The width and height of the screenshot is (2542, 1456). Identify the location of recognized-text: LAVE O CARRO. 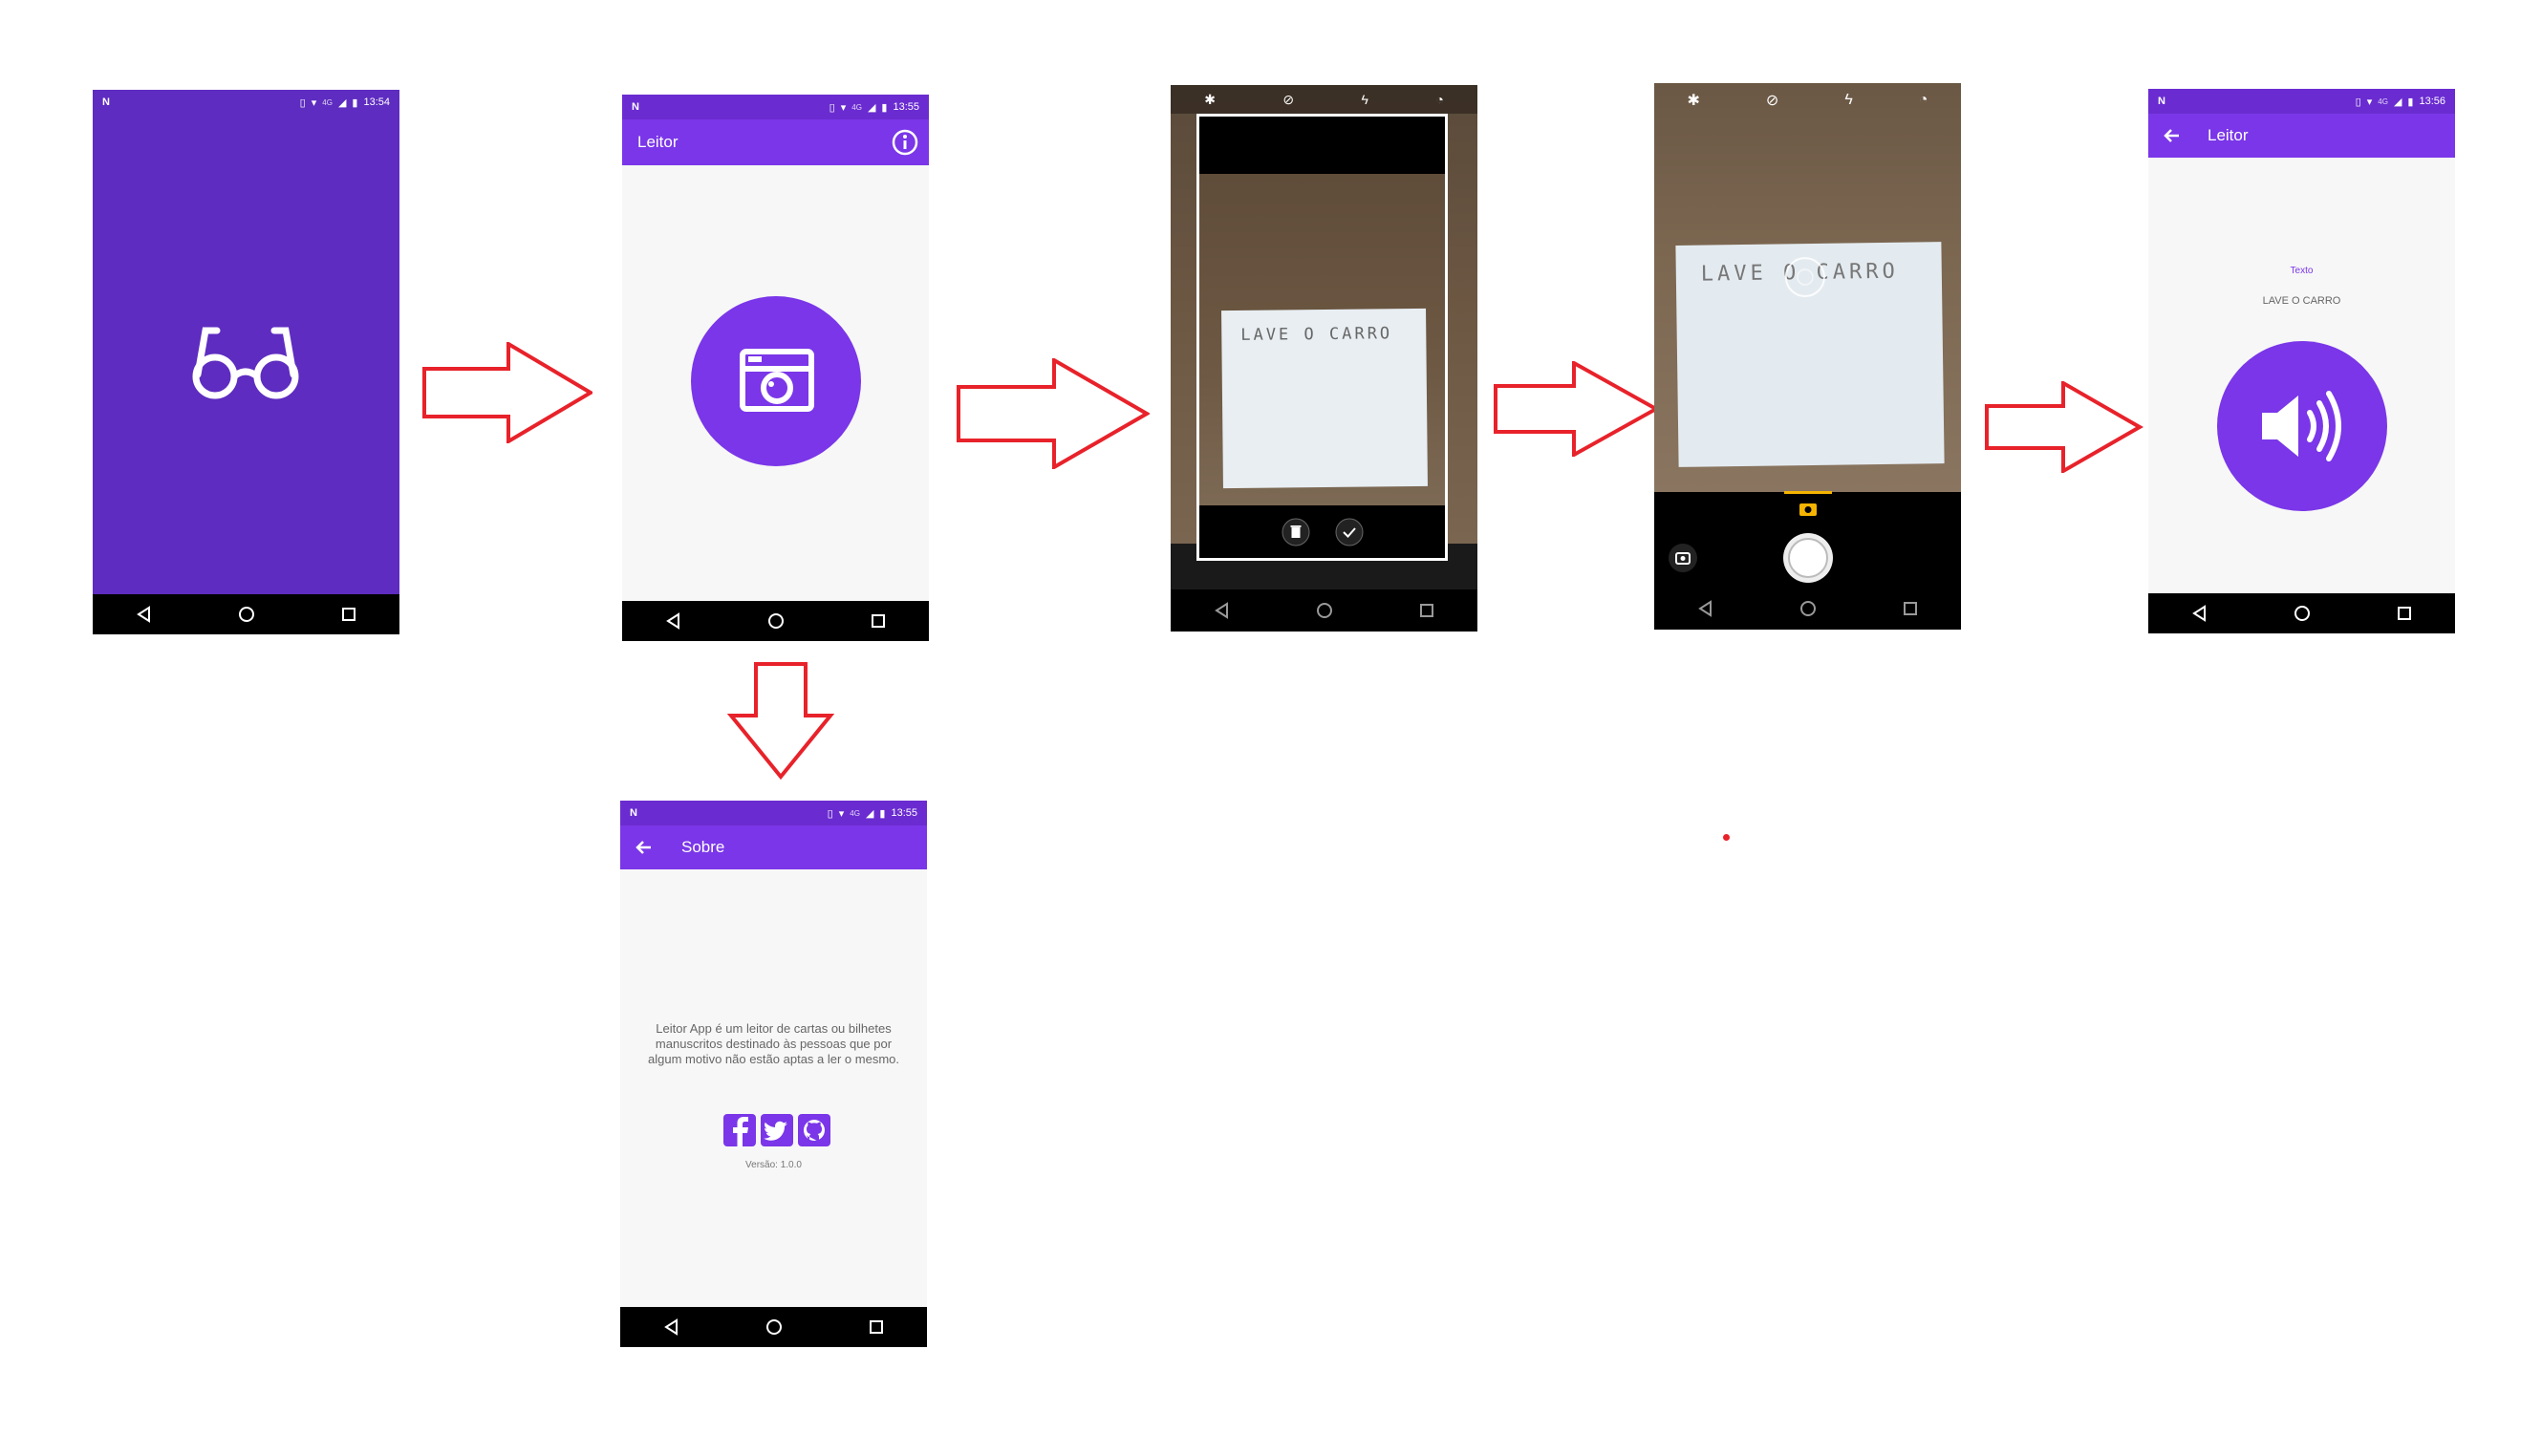
(2302, 301).